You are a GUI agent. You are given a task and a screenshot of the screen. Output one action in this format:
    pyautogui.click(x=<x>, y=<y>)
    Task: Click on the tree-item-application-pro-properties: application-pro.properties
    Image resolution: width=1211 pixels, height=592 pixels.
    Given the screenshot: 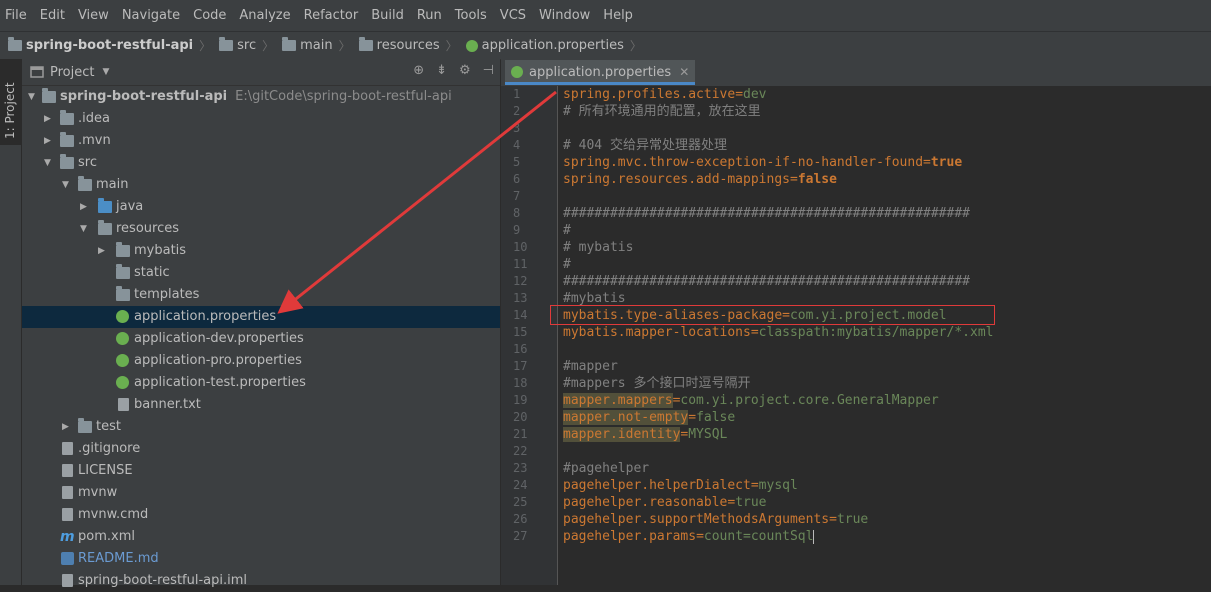 What is the action you would take?
    pyautogui.click(x=261, y=361)
    